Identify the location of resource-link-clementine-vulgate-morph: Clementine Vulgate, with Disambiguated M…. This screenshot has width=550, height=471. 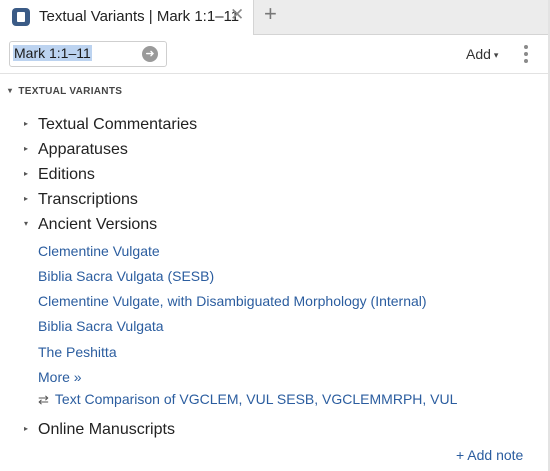
(232, 301).